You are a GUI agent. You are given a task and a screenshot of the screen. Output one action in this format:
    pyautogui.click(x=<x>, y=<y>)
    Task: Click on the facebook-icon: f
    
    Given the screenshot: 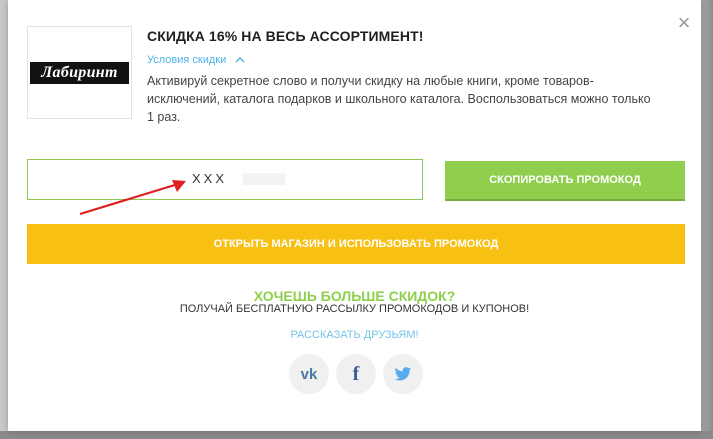 What is the action you would take?
    pyautogui.click(x=356, y=373)
    